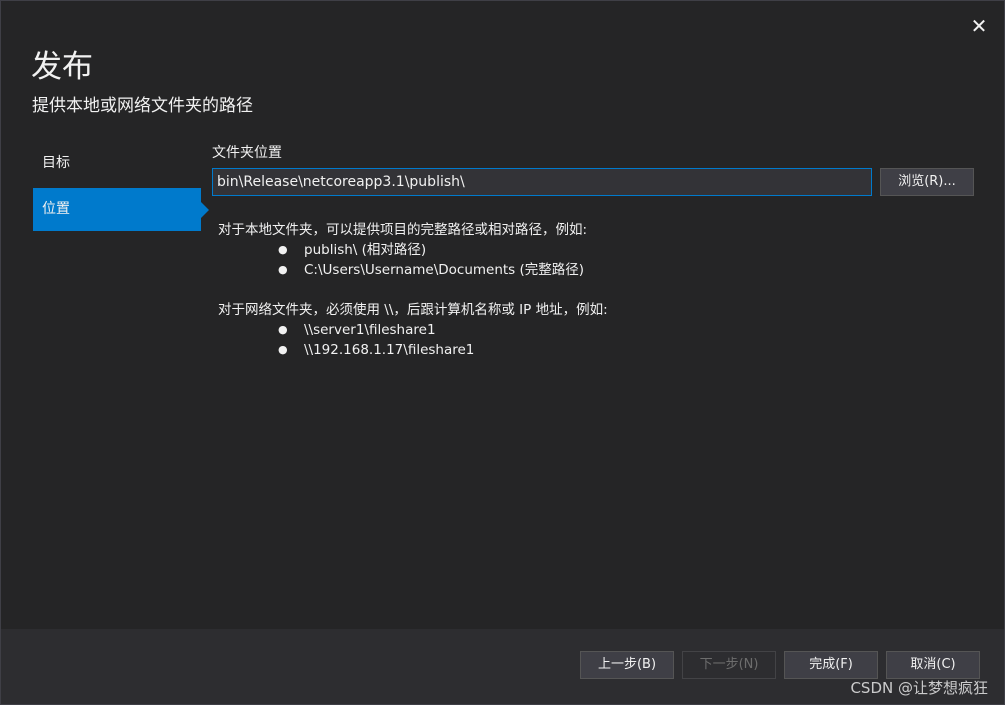 The width and height of the screenshot is (1005, 705). I want to click on footer-buttons: 上一步(B) 下一步(N) 完成(F) 取消(C), so click(784, 665).